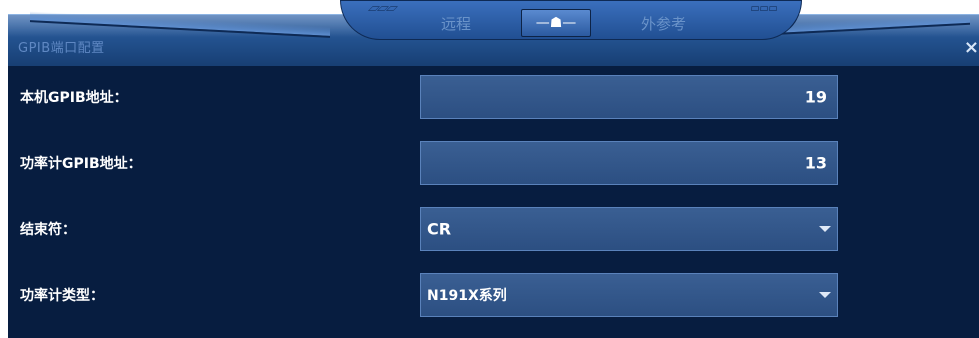  Describe the element at coordinates (62, 296) in the screenshot. I see `meter-type-label: 功率计类型：` at that location.